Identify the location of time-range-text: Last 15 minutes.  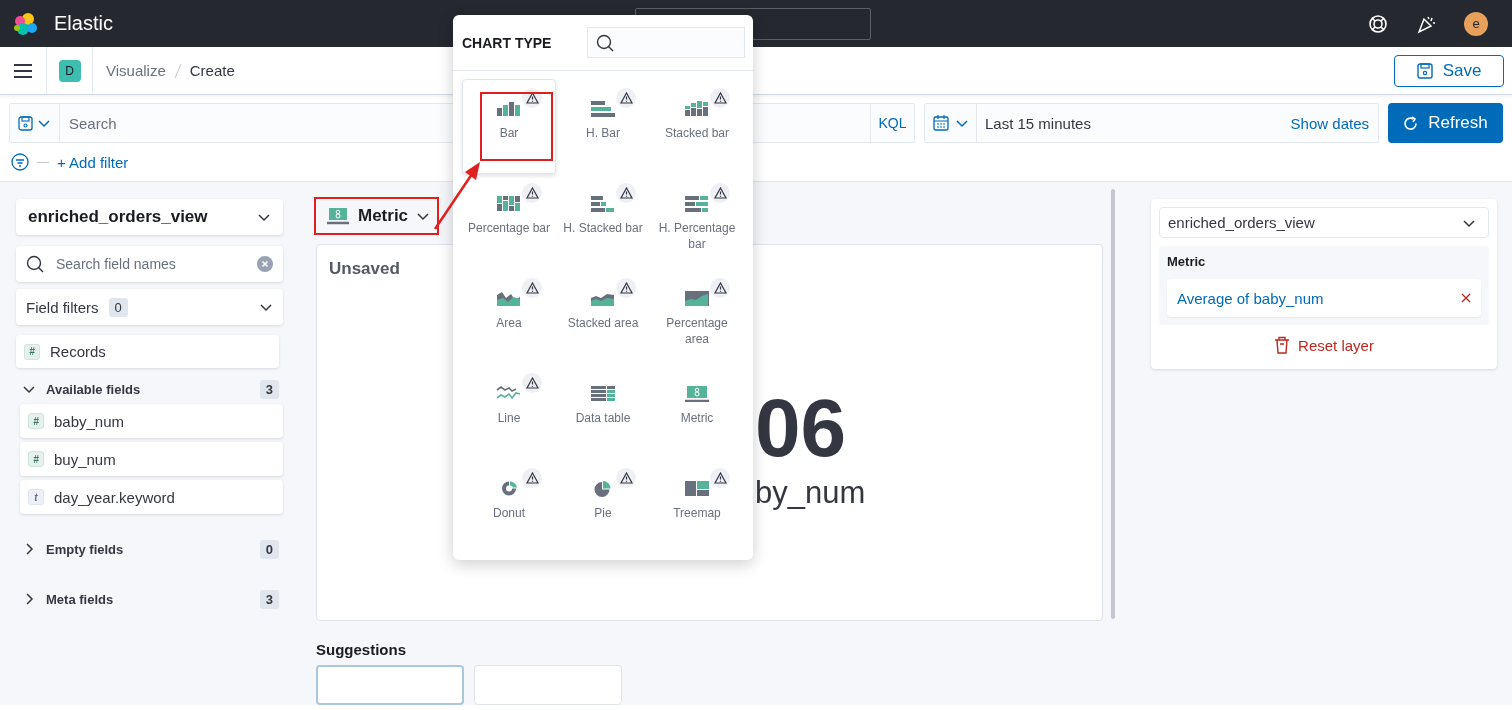
(1038, 123).